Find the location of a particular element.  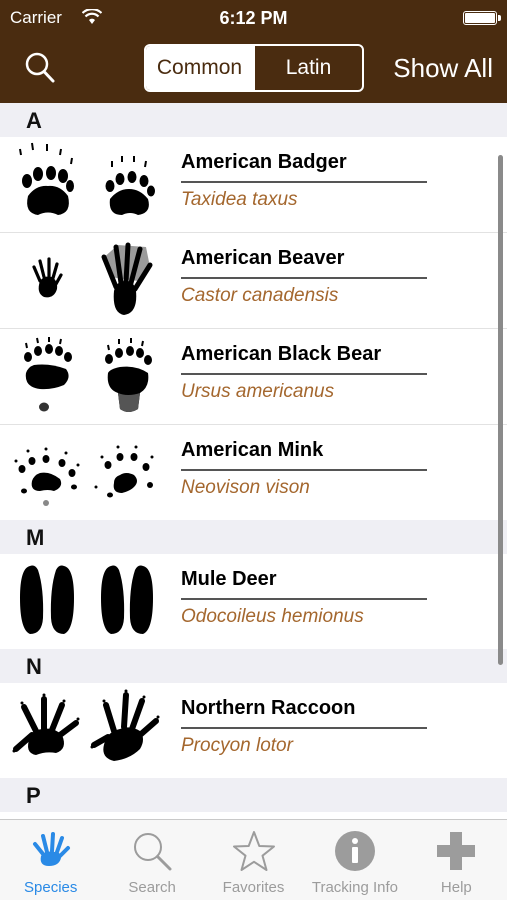

list-item: American Black Bear Ursus americanus is located at coordinates (253, 377).